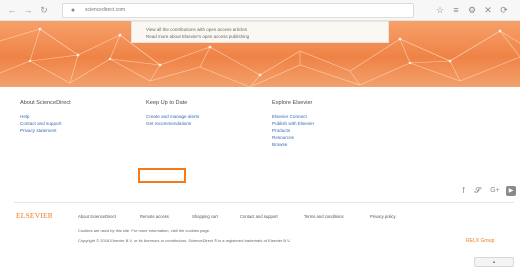  Describe the element at coordinates (283, 137) in the screenshot. I see `footer-link-resources: Resources` at that location.